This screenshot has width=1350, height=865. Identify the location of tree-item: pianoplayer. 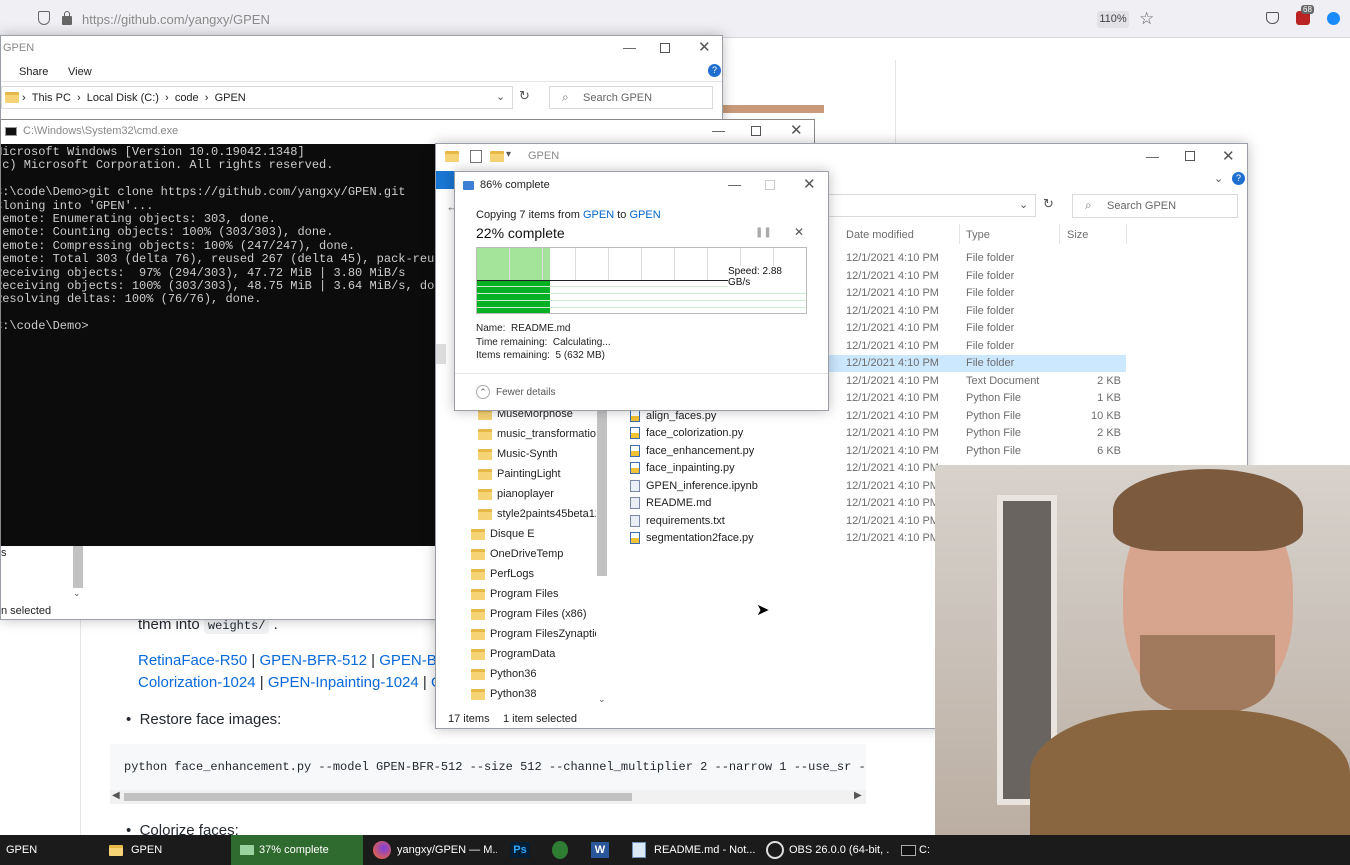
(537, 494).